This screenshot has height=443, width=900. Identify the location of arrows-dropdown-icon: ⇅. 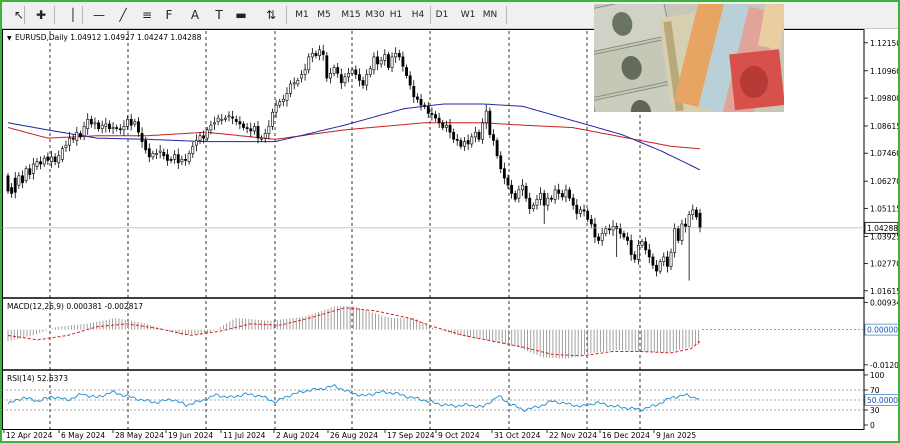
(271, 15).